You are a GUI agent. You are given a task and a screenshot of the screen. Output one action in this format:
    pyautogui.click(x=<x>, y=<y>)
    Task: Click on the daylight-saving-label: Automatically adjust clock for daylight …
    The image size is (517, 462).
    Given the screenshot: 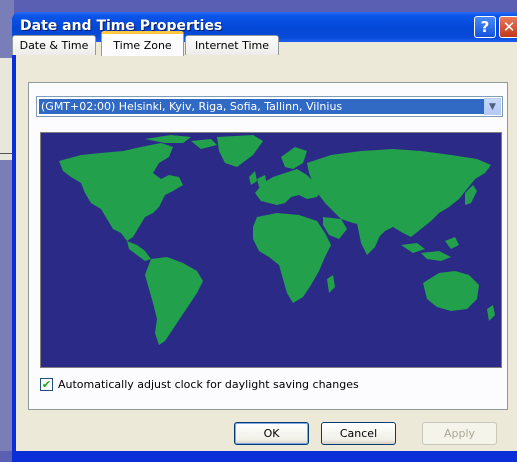 What is the action you would take?
    pyautogui.click(x=208, y=384)
    